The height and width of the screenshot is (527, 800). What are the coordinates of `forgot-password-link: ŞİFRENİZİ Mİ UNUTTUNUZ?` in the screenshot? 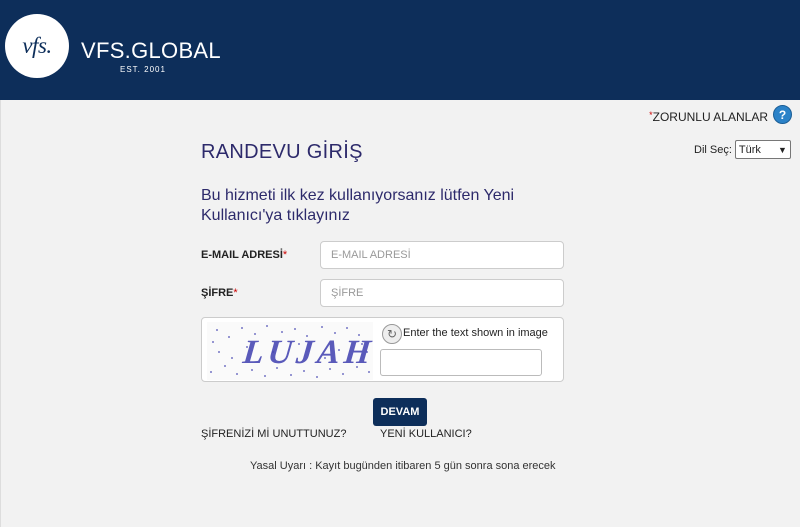 It's located at (273, 434).